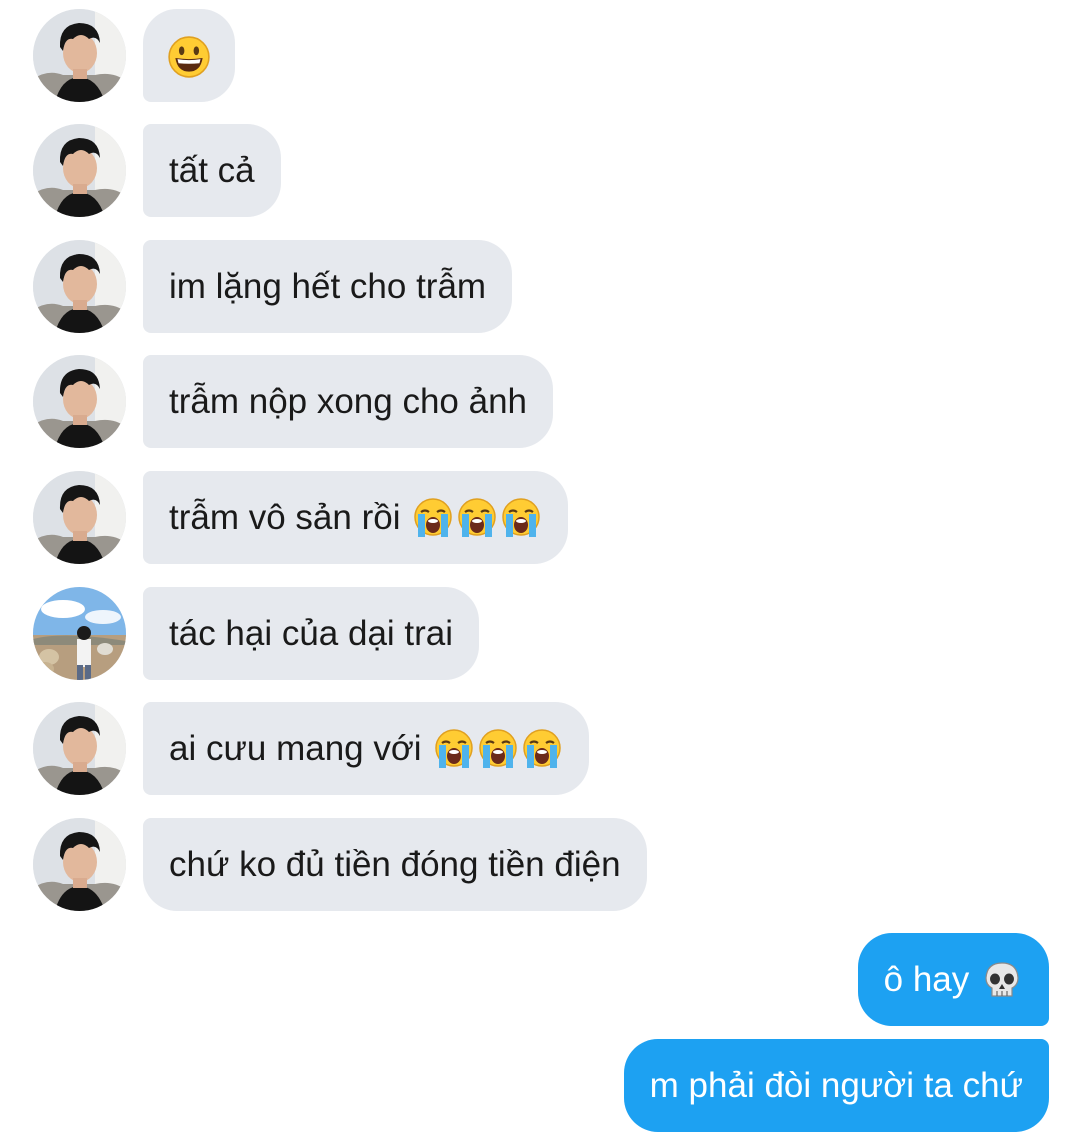  I want to click on message-bubble-7: ai cưu mang với, so click(366, 748).